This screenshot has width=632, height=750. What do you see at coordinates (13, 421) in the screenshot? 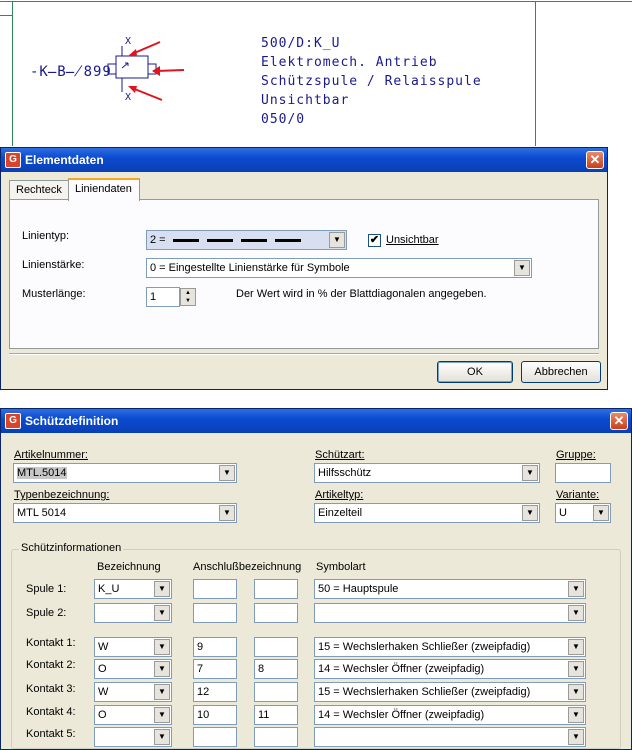
I see `app-icon: G` at bounding box center [13, 421].